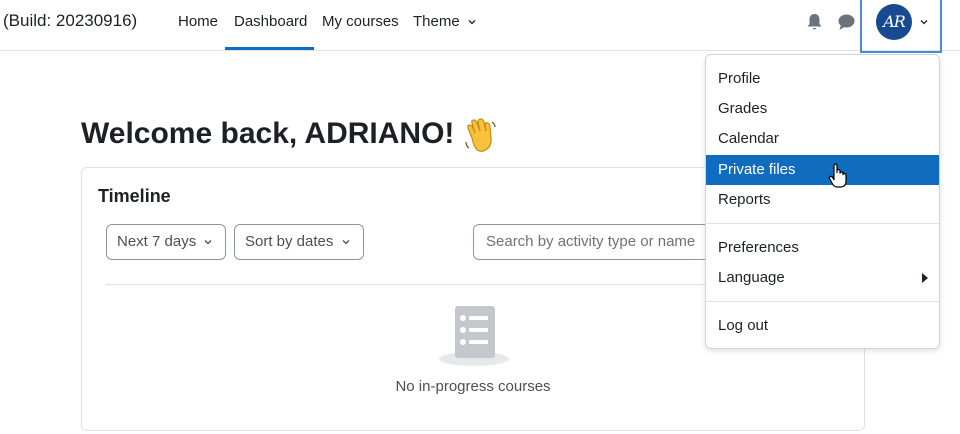 The image size is (960, 434). What do you see at coordinates (925, 278) in the screenshot?
I see `caret-right-icon` at bounding box center [925, 278].